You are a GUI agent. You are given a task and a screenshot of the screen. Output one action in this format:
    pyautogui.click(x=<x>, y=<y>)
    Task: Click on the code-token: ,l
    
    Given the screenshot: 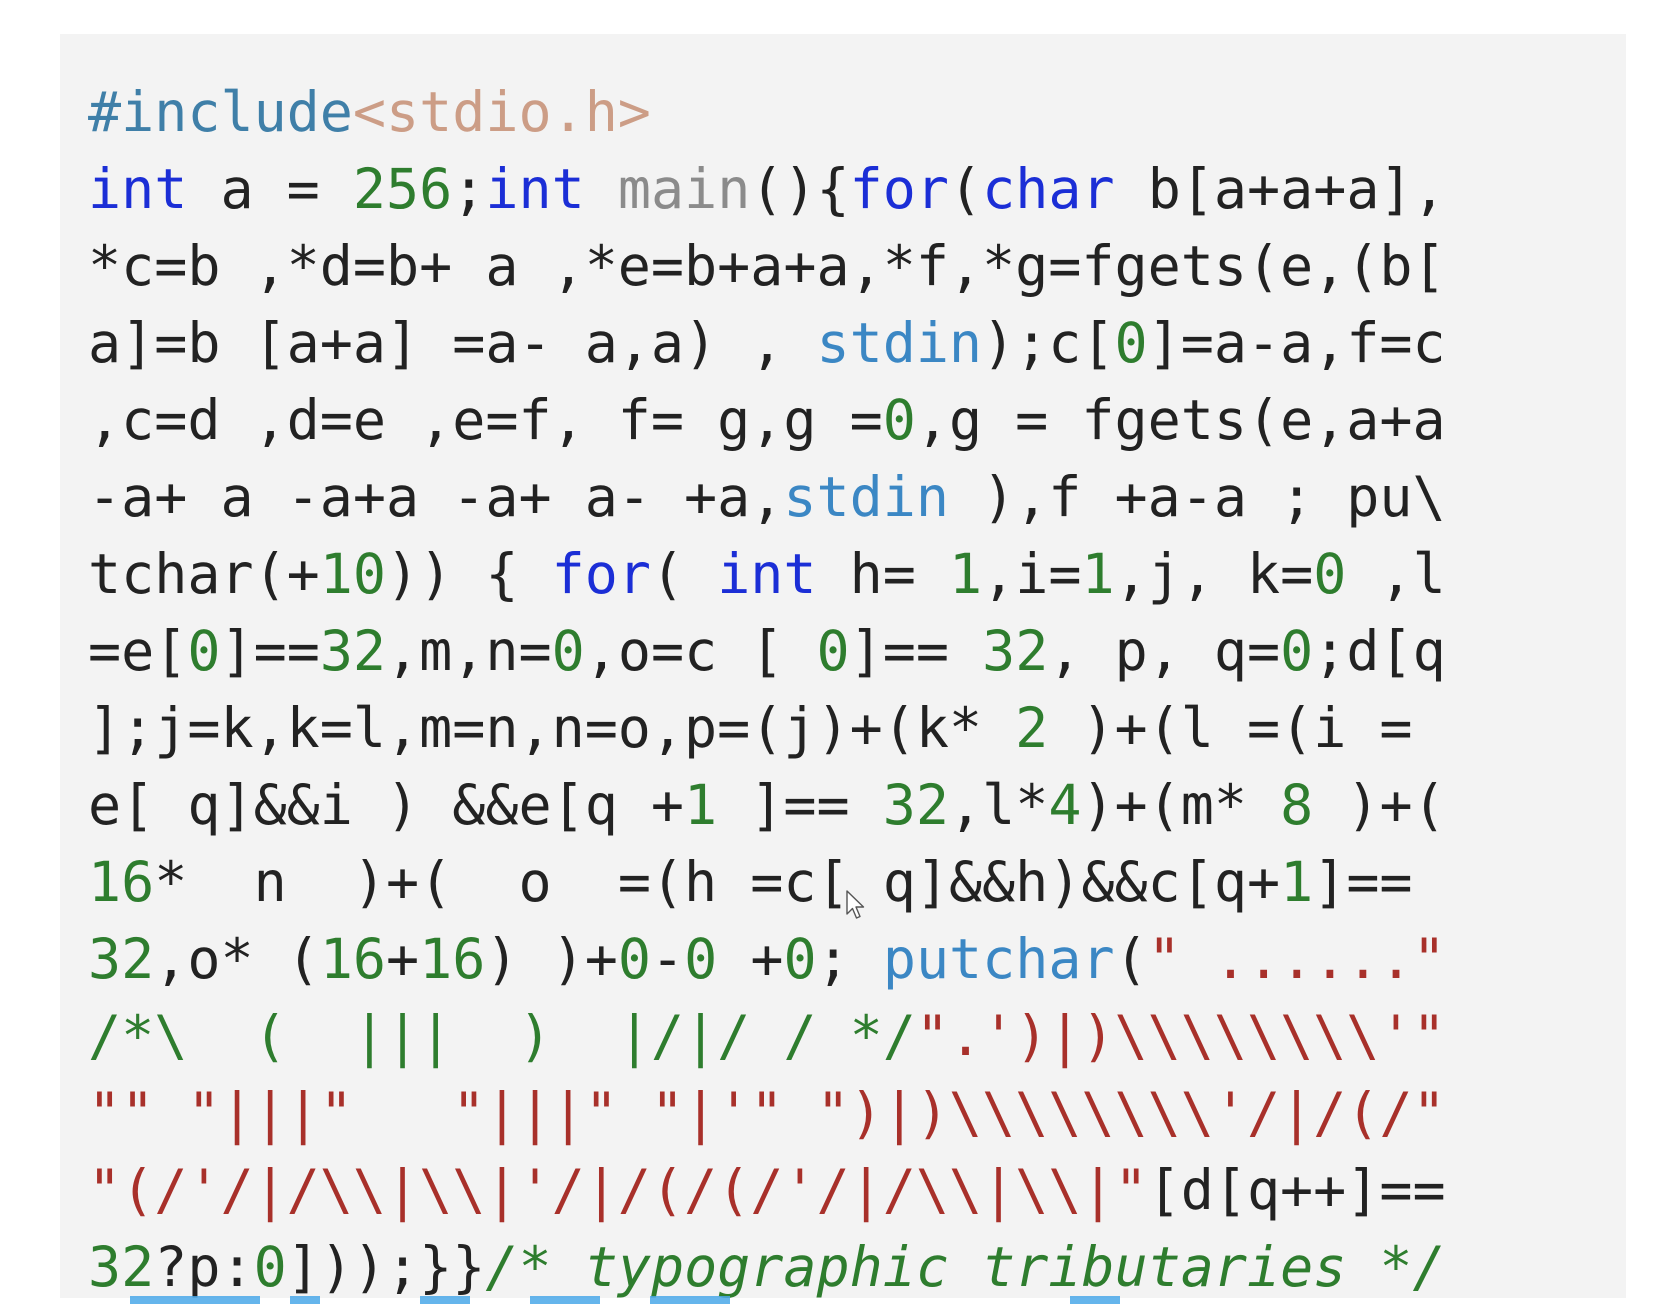 What is the action you would take?
    pyautogui.click(x=1396, y=574)
    